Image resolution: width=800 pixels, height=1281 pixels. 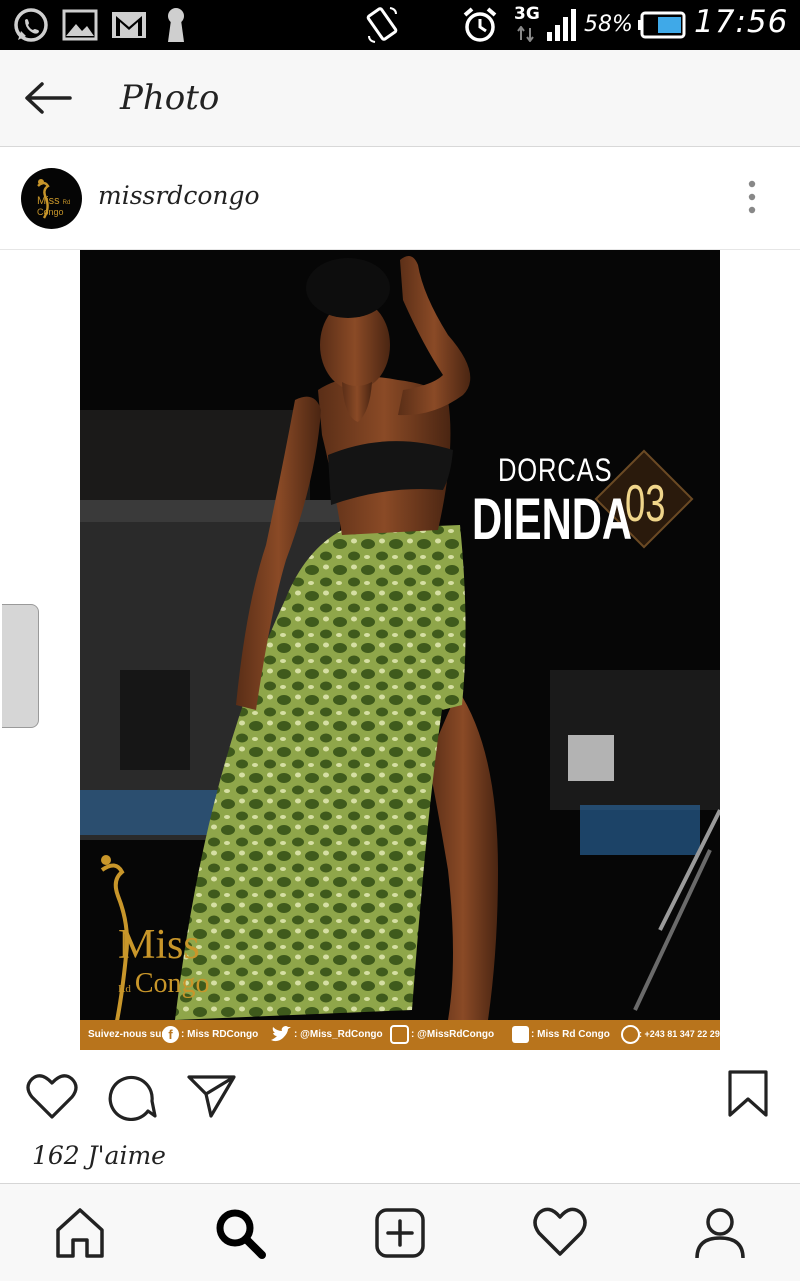 What do you see at coordinates (179, 195) in the screenshot?
I see `post-username: missrdcongo` at bounding box center [179, 195].